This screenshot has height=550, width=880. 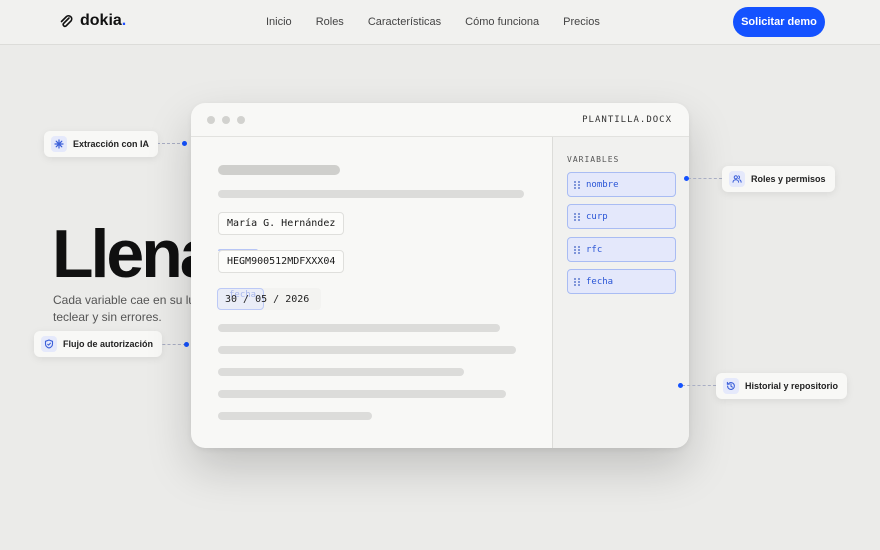 I want to click on sparkle-icon, so click(x=59, y=144).